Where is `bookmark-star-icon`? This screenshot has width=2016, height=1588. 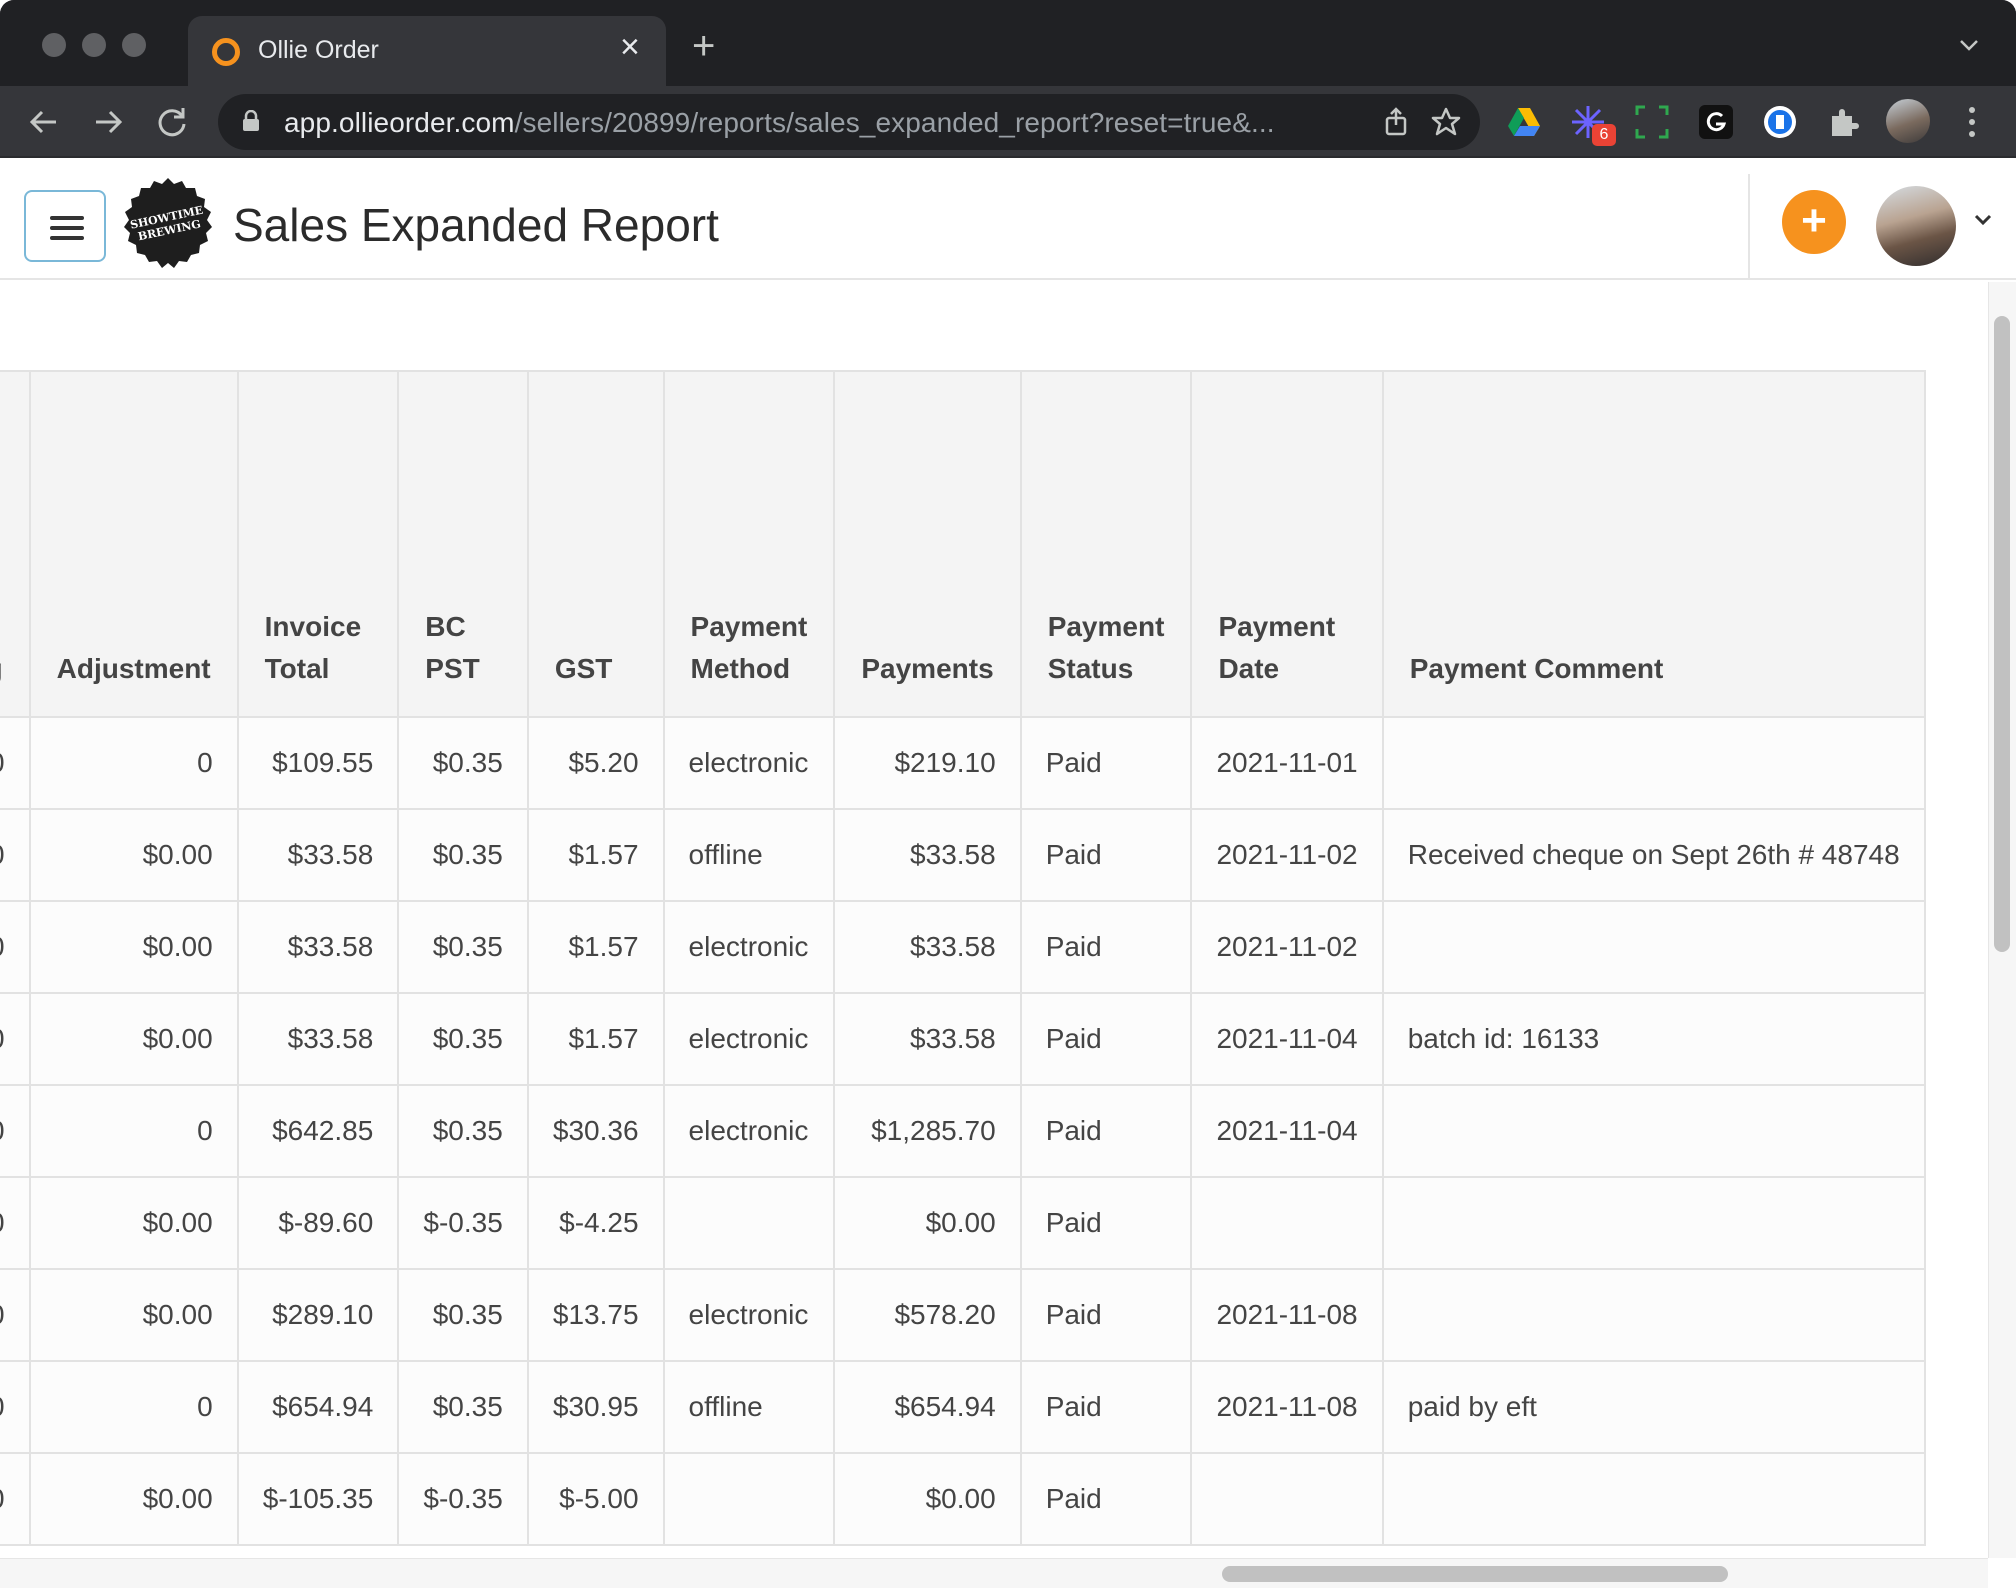 bookmark-star-icon is located at coordinates (1446, 122).